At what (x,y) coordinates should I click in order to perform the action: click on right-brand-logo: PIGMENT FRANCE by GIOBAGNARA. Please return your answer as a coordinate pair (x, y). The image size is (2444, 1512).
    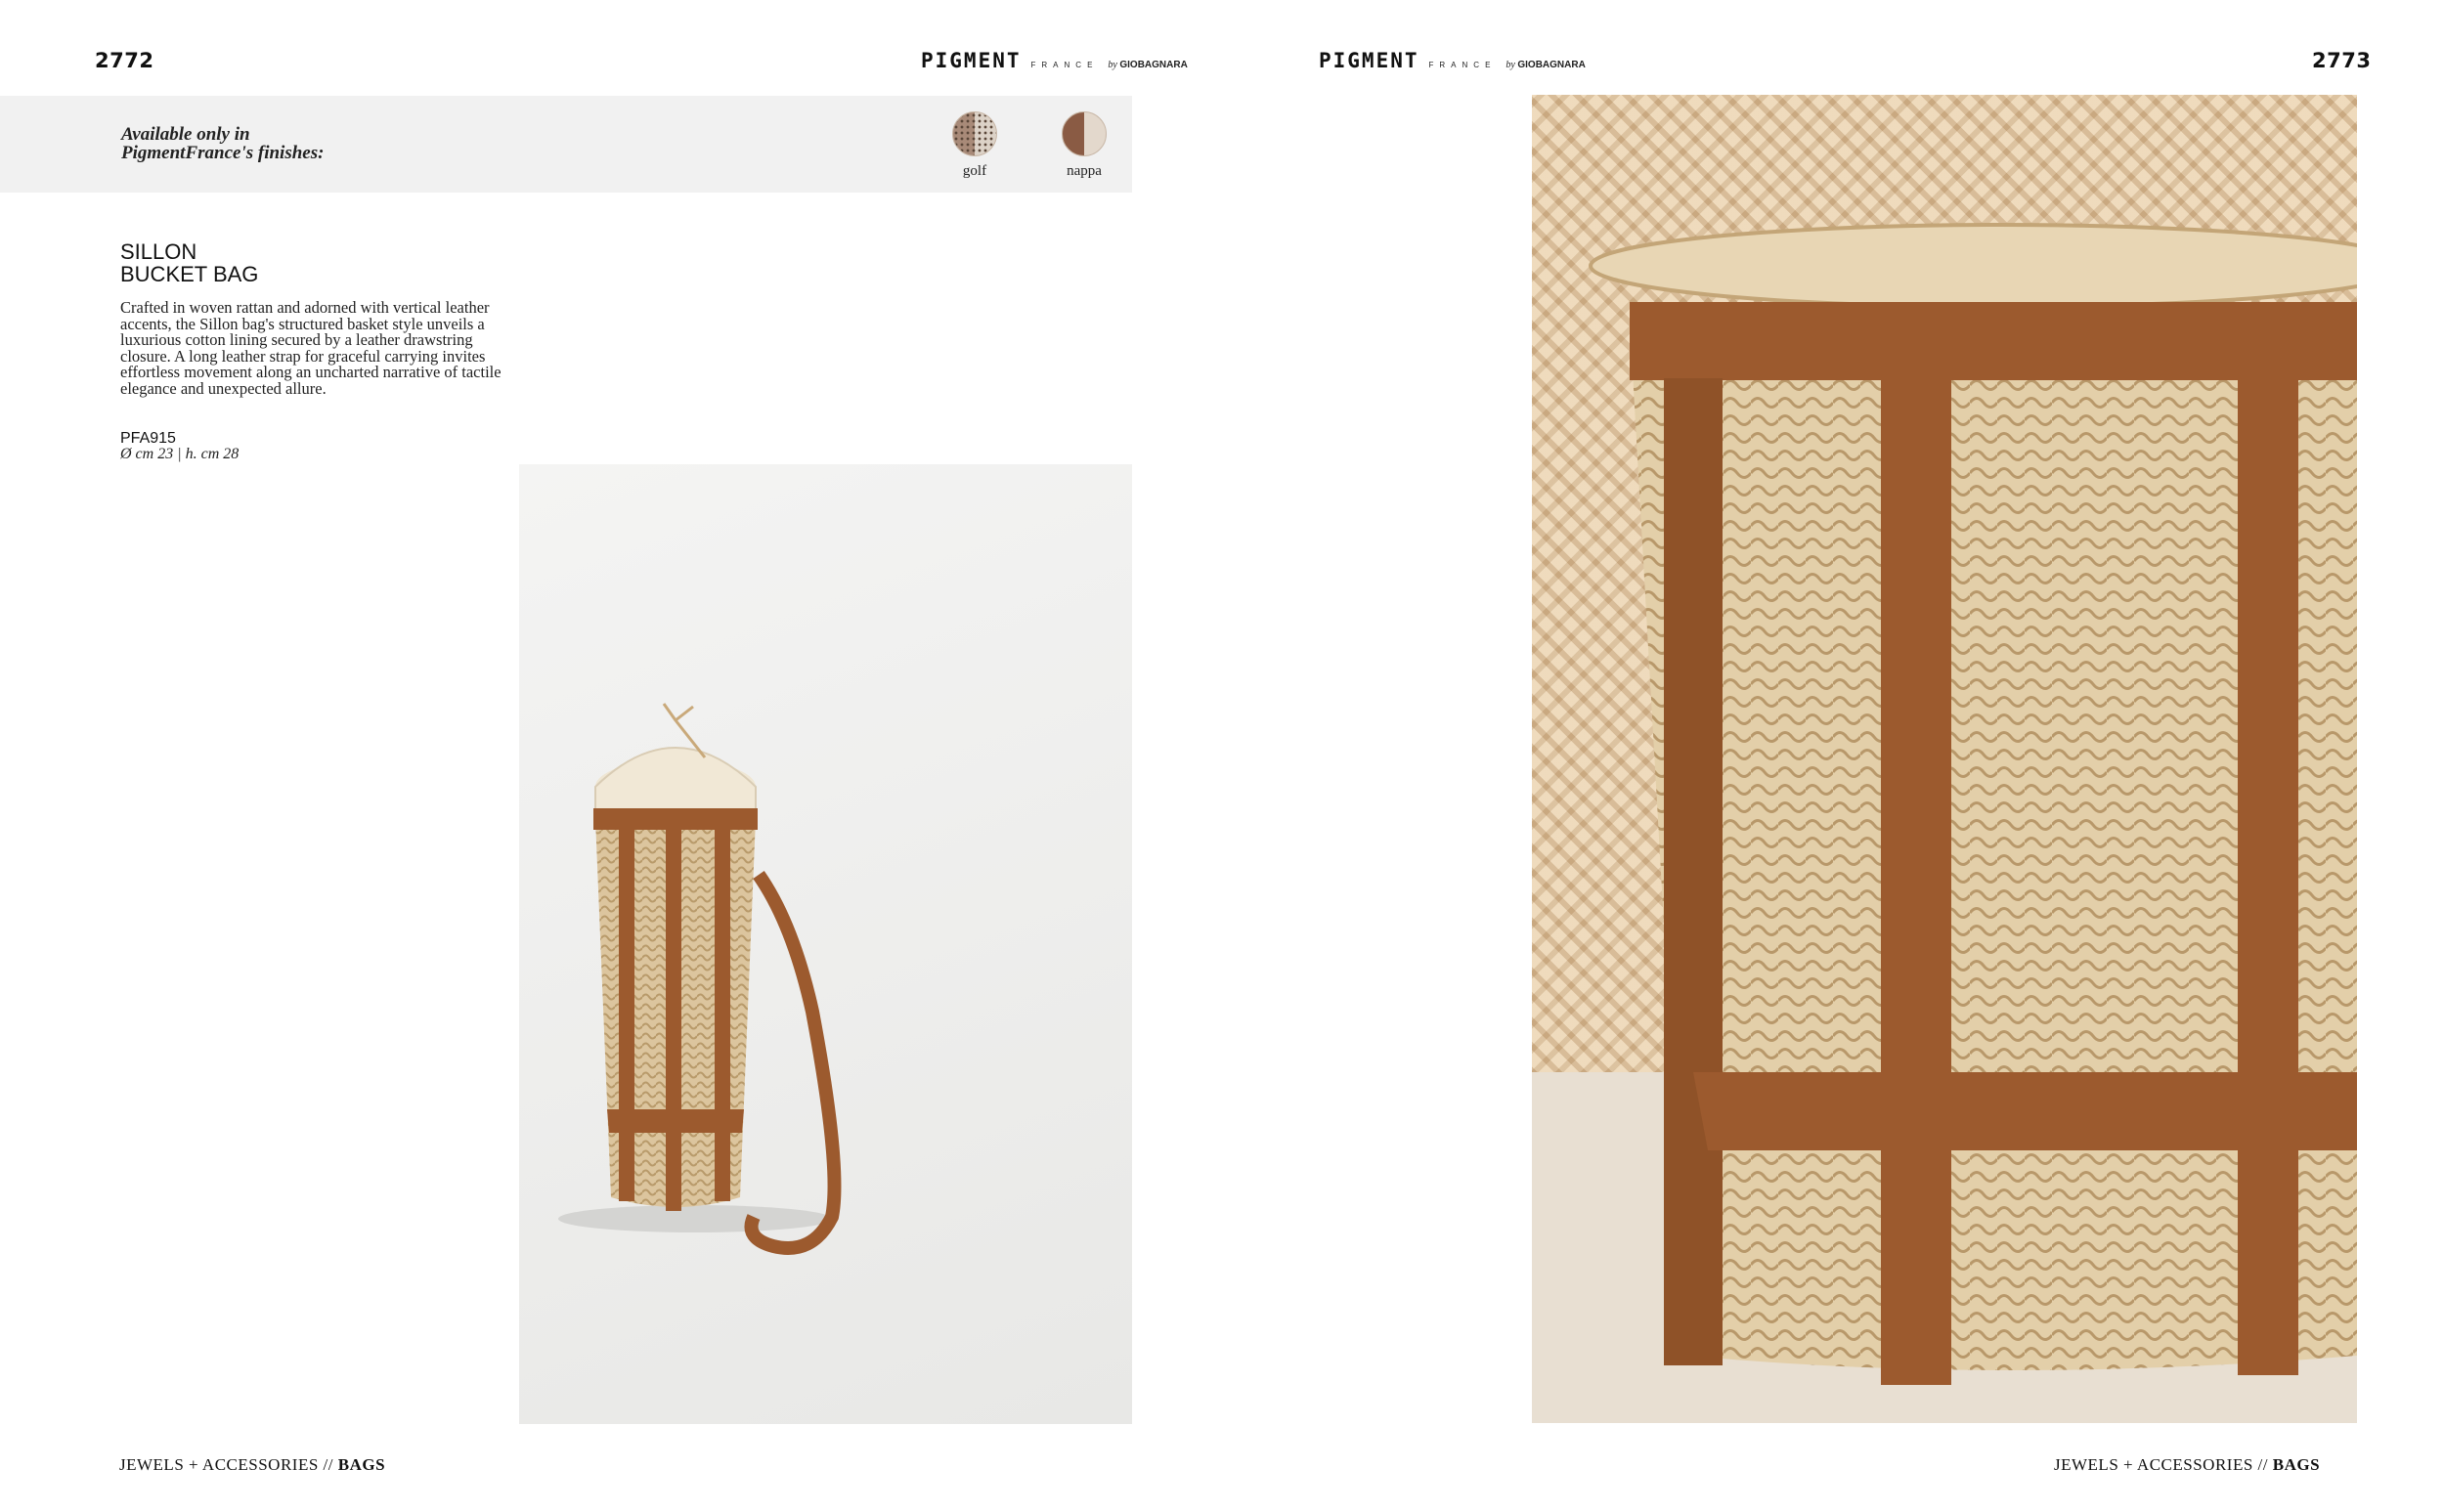
    Looking at the image, I should click on (1452, 61).